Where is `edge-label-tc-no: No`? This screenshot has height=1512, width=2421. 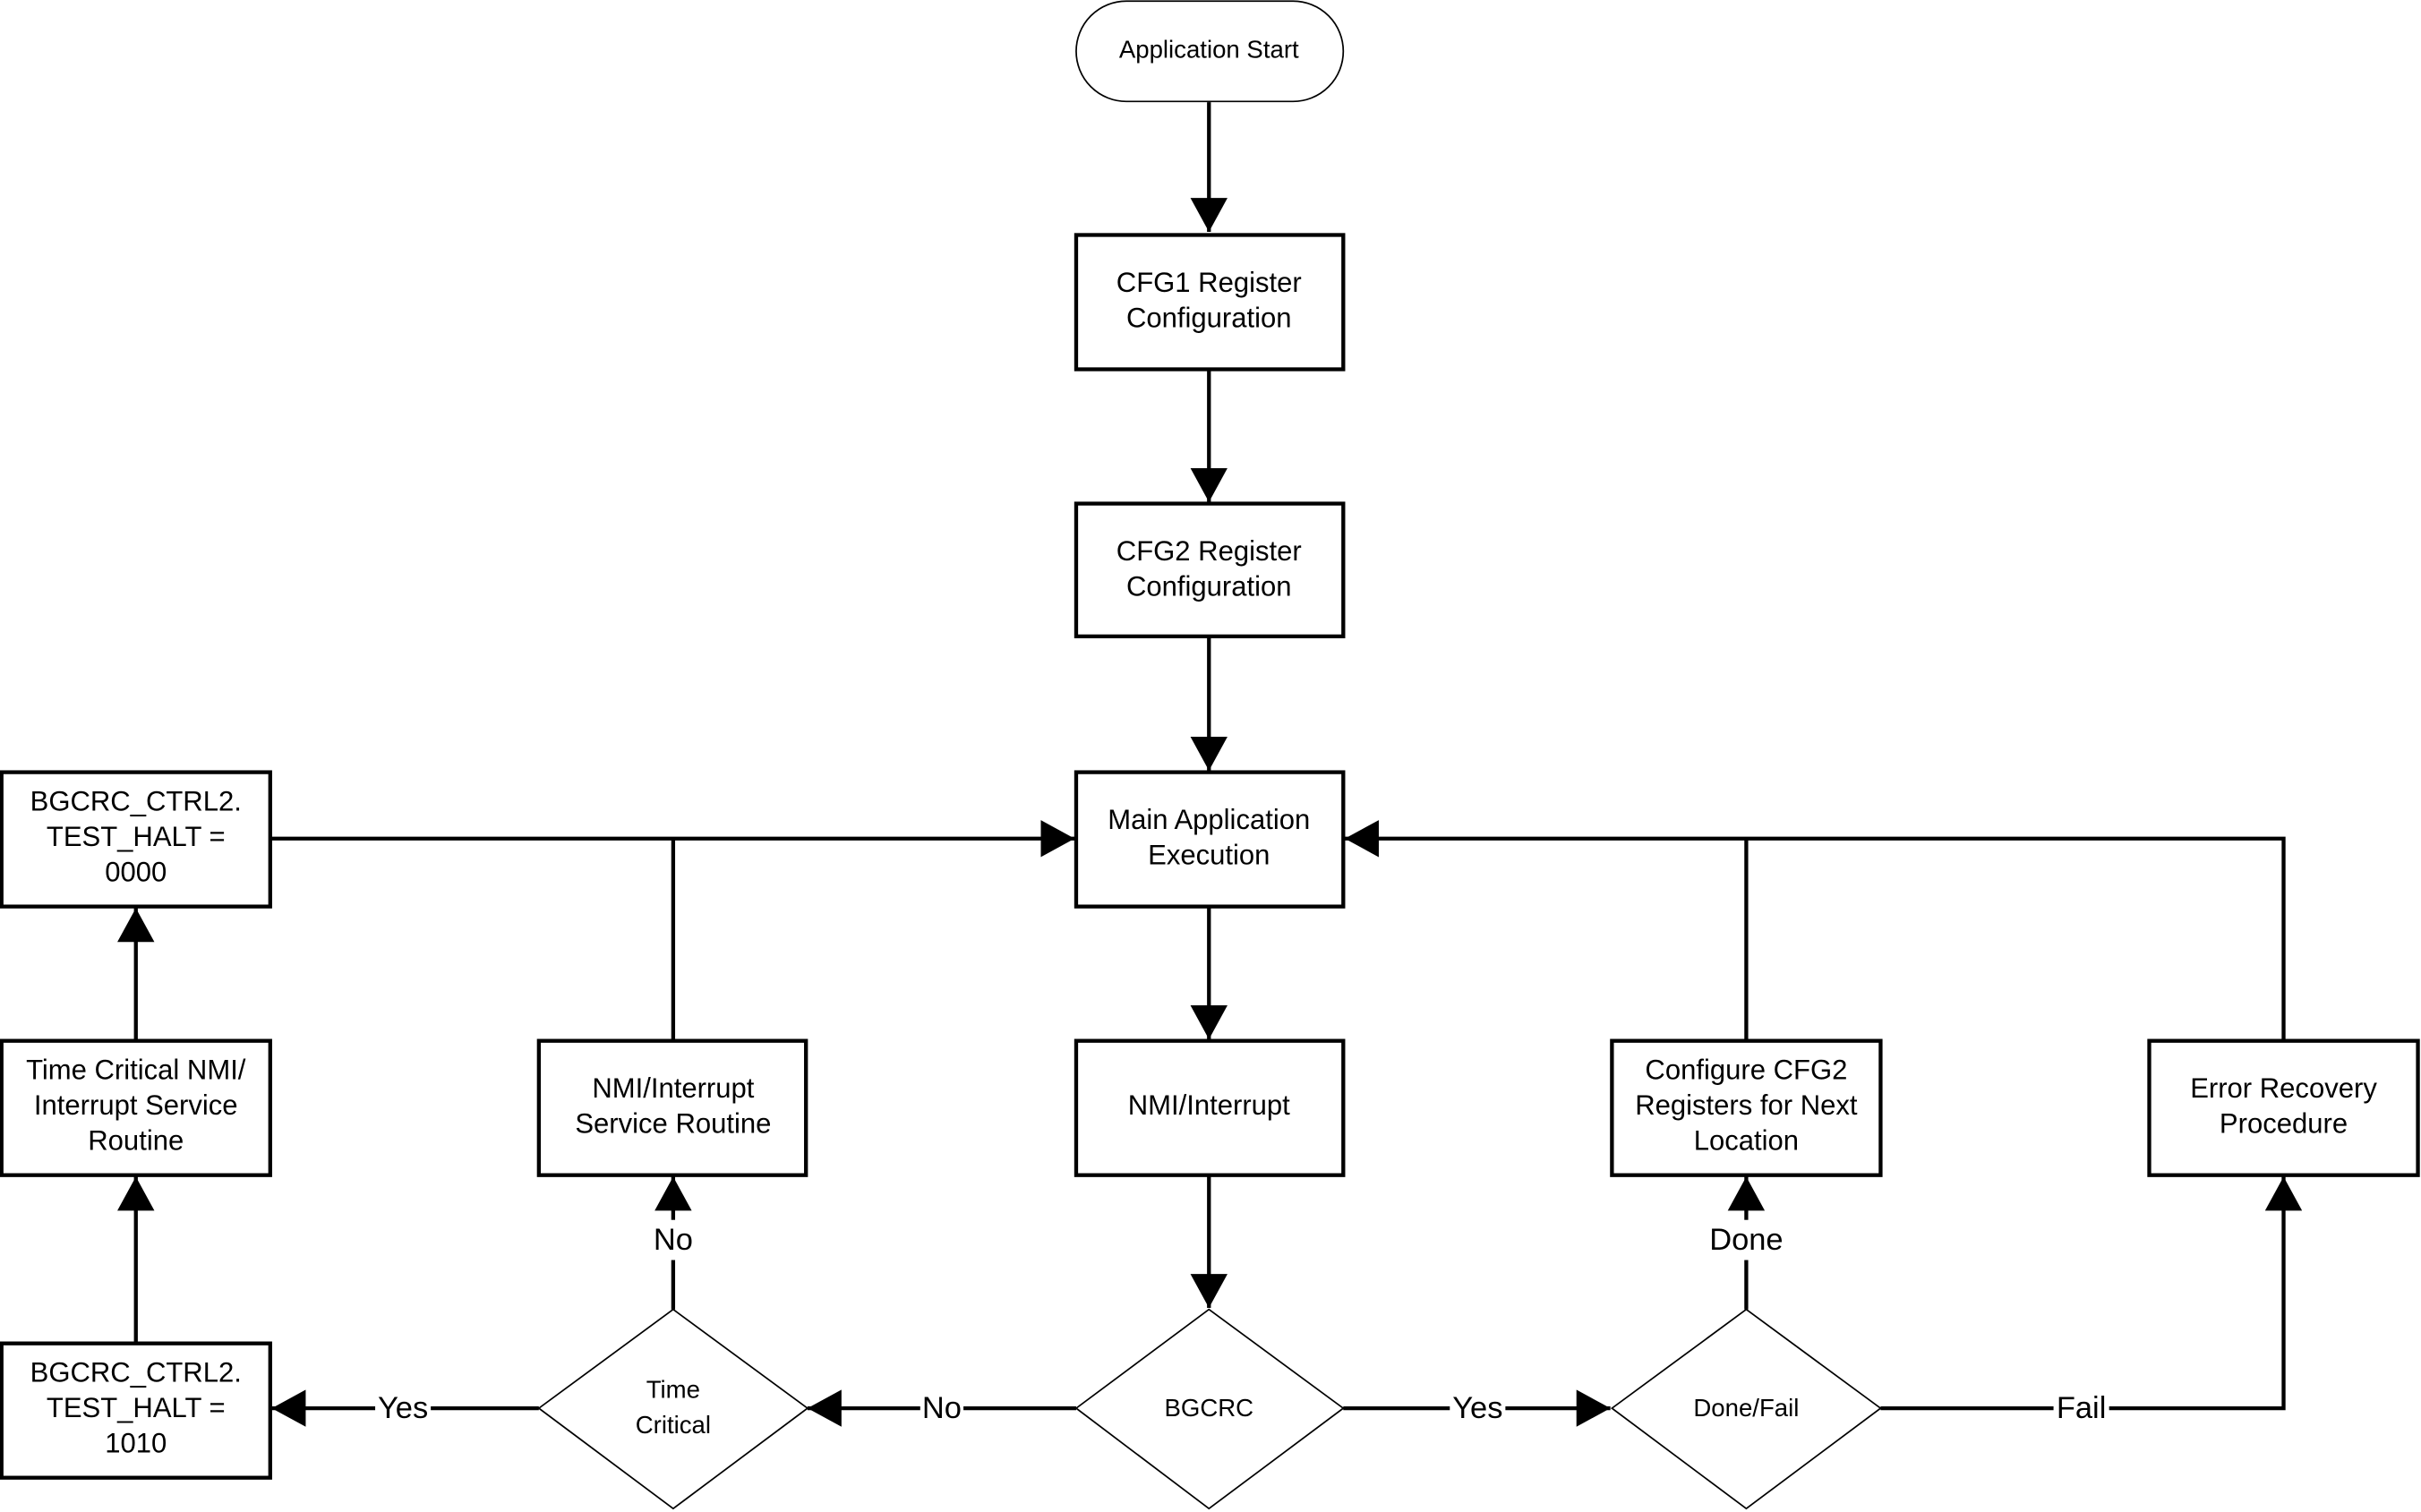
edge-label-tc-no: No is located at coordinates (673, 1239).